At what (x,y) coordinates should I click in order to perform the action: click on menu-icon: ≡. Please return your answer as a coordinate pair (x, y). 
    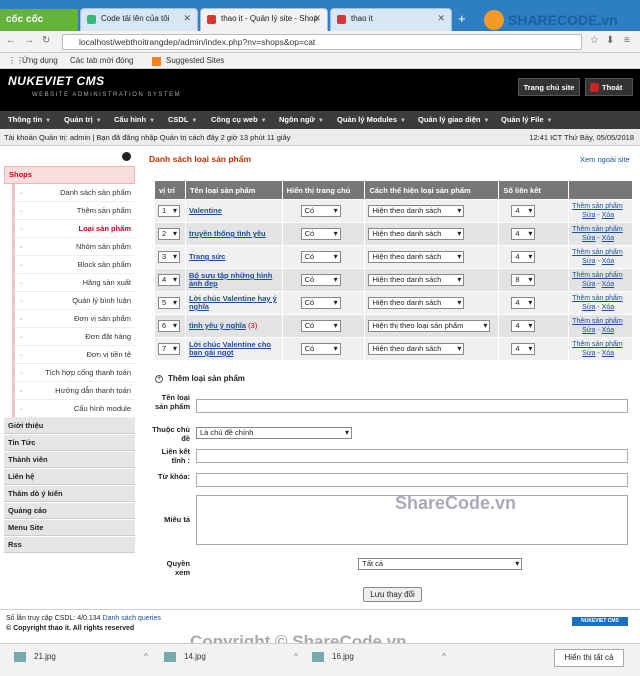
    Looking at the image, I should click on (627, 40).